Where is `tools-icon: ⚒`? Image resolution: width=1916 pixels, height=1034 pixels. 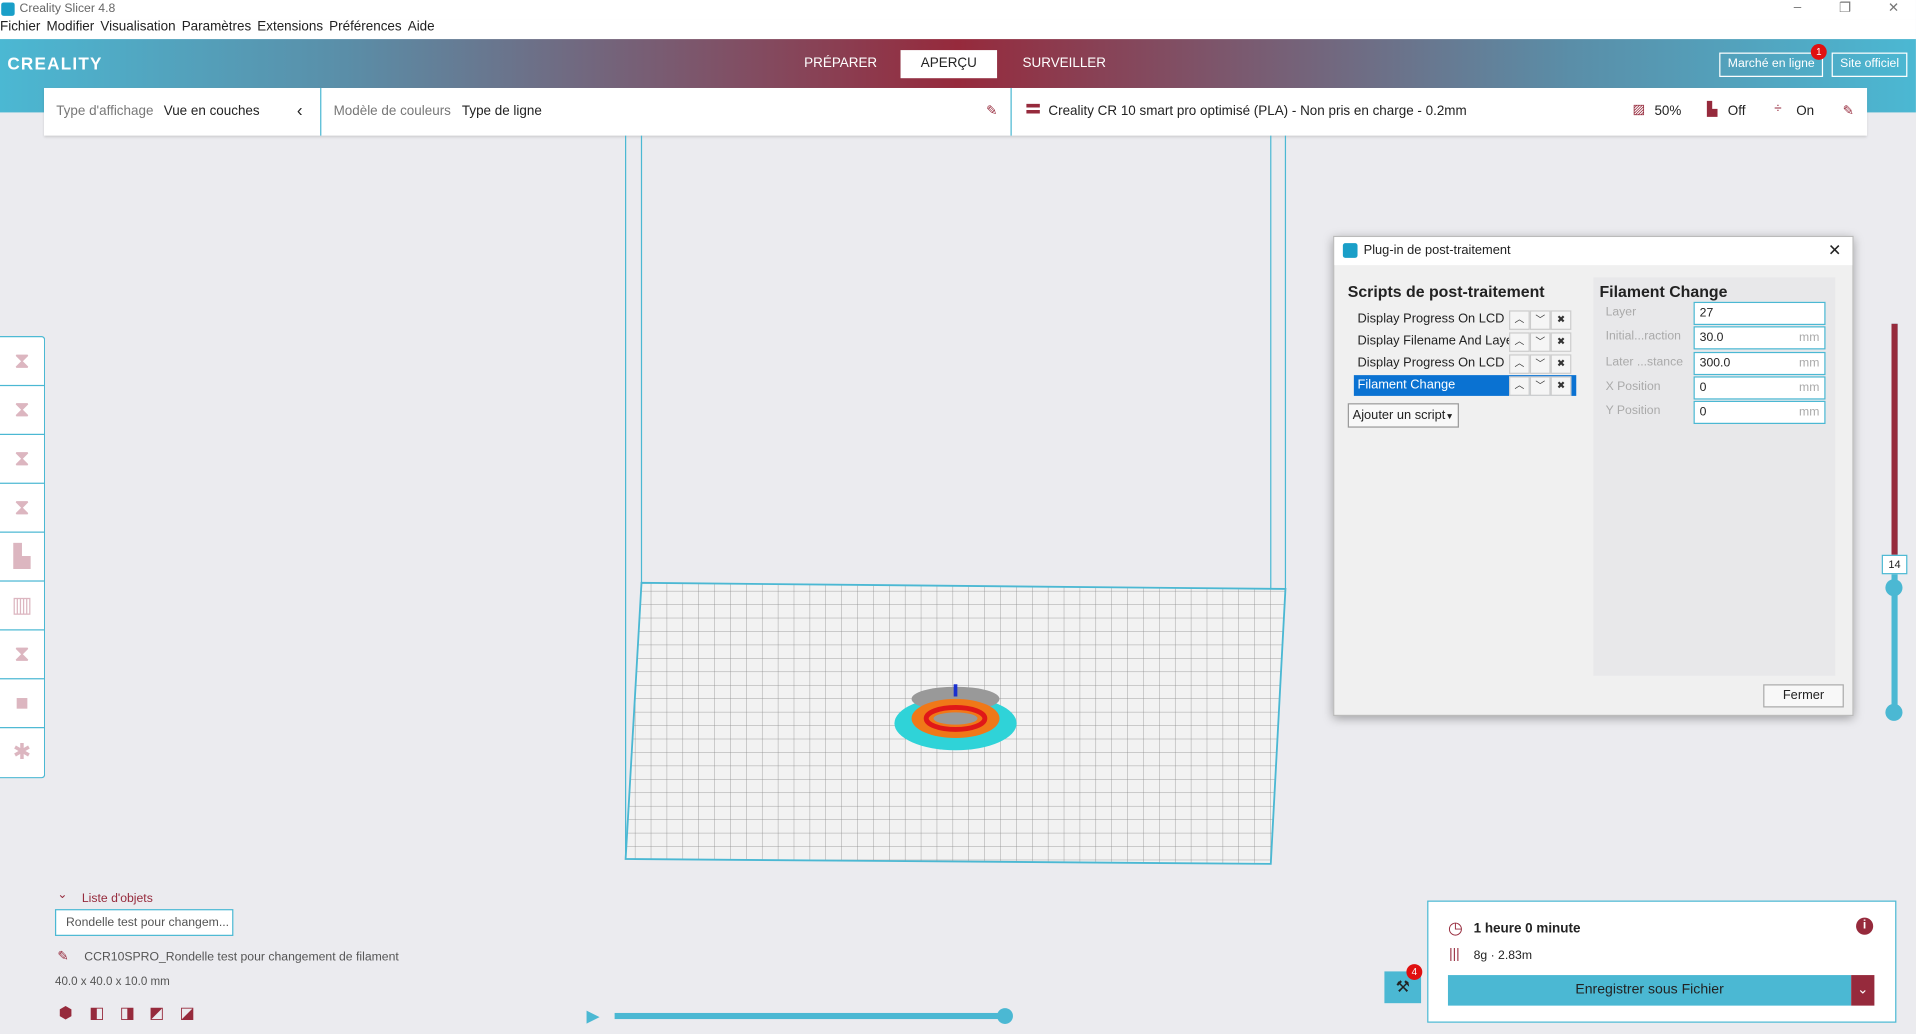
tools-icon: ⚒ is located at coordinates (1402, 986).